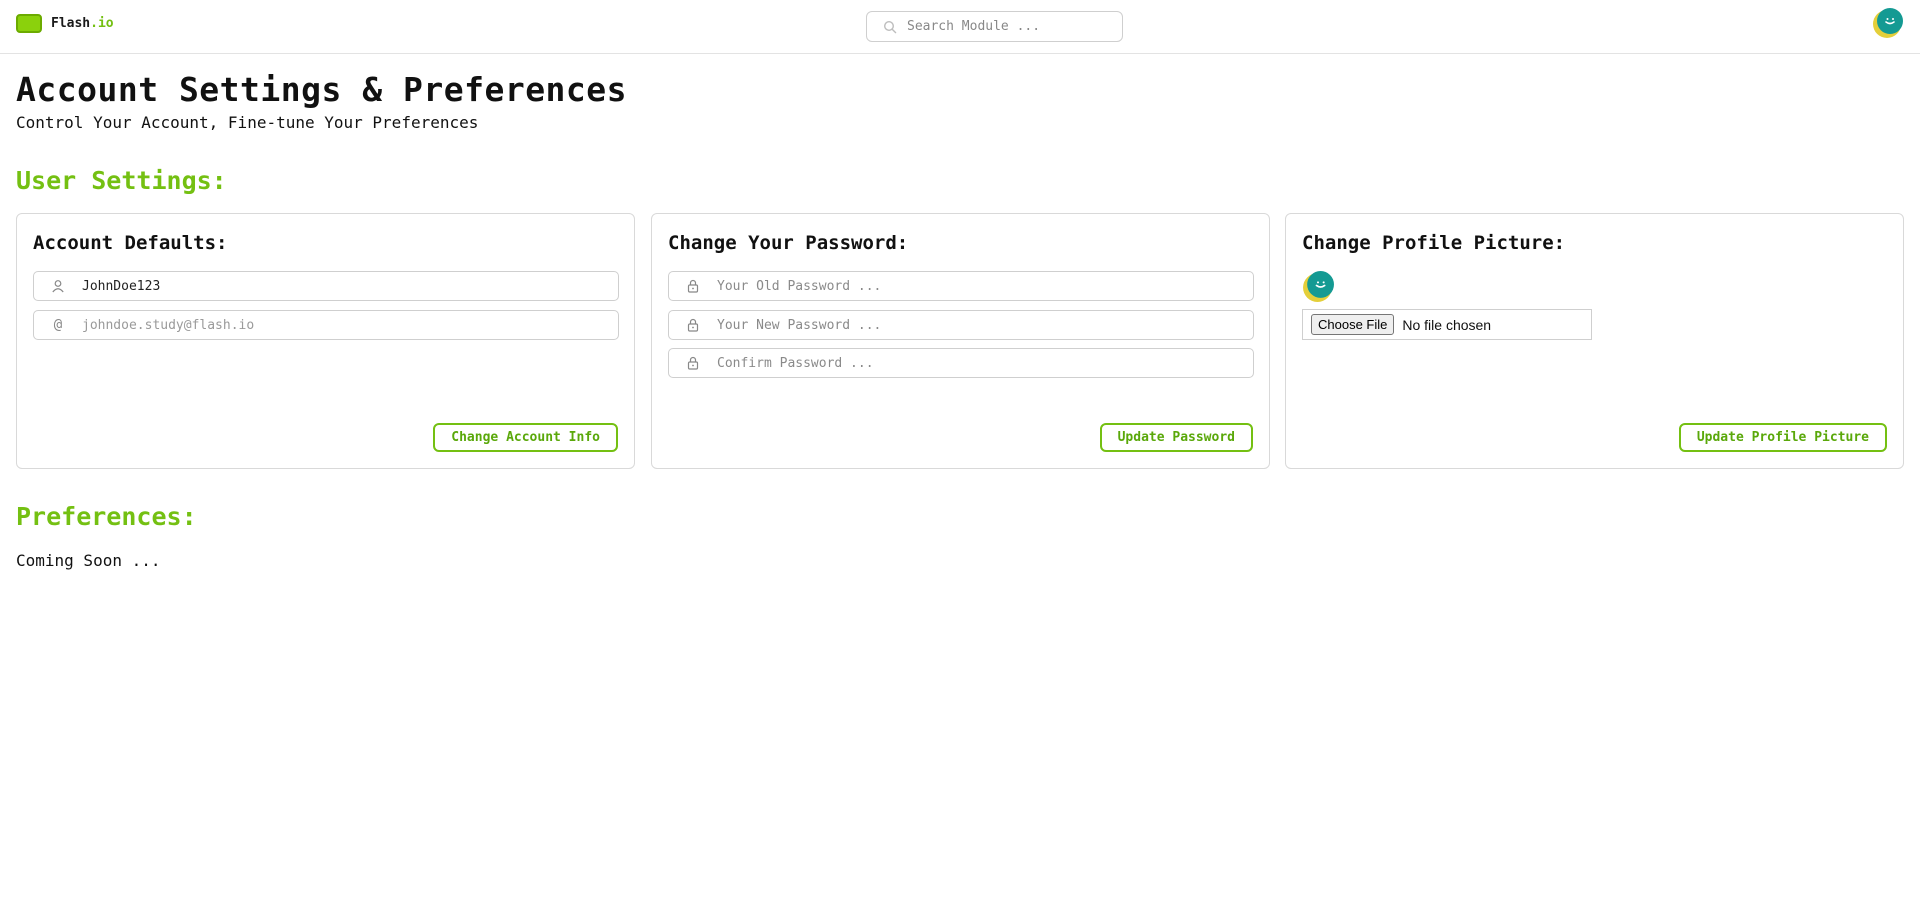  Describe the element at coordinates (58, 325) in the screenshot. I see `at-sign-icon: @` at that location.